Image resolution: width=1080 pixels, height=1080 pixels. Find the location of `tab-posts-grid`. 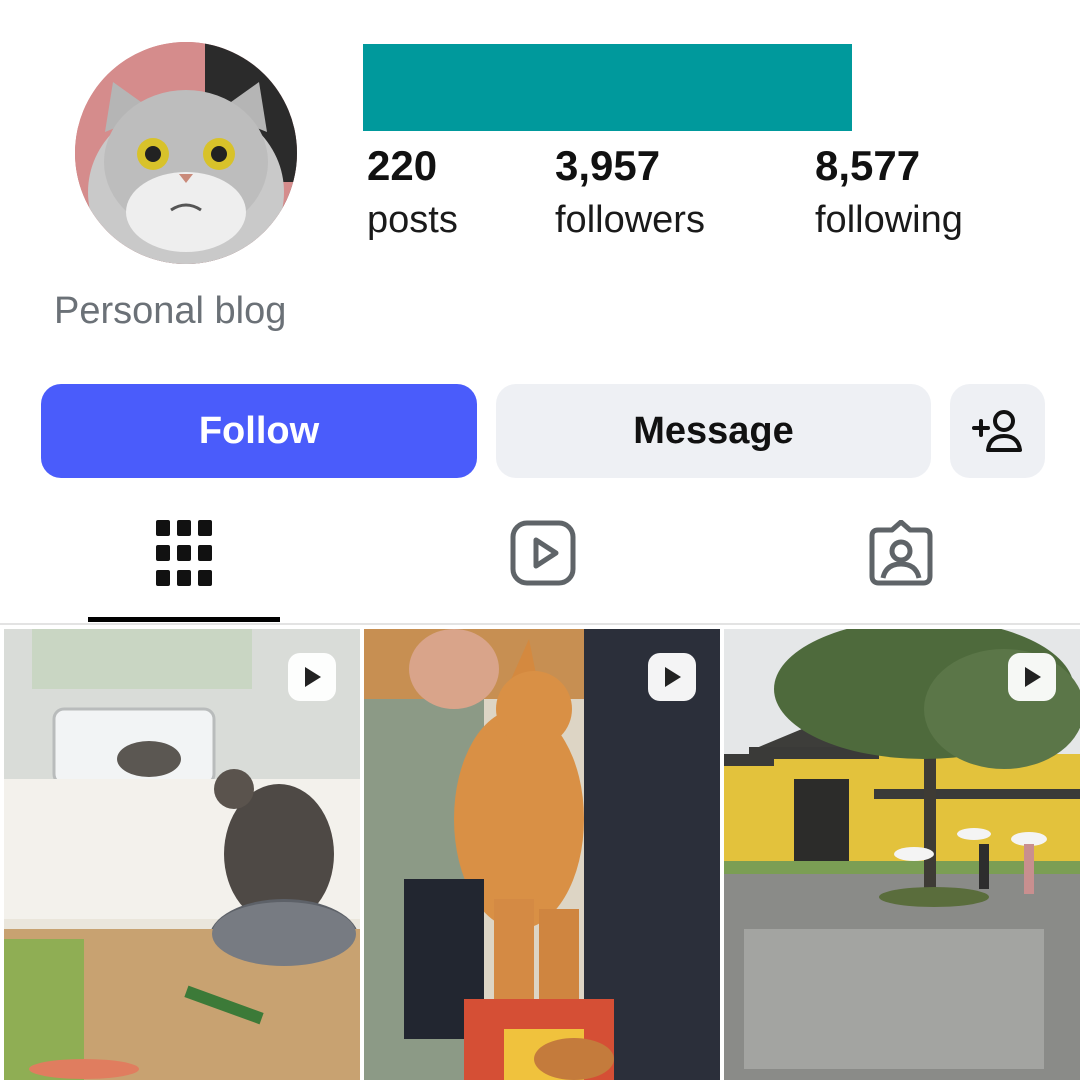

tab-posts-grid is located at coordinates (184, 553).